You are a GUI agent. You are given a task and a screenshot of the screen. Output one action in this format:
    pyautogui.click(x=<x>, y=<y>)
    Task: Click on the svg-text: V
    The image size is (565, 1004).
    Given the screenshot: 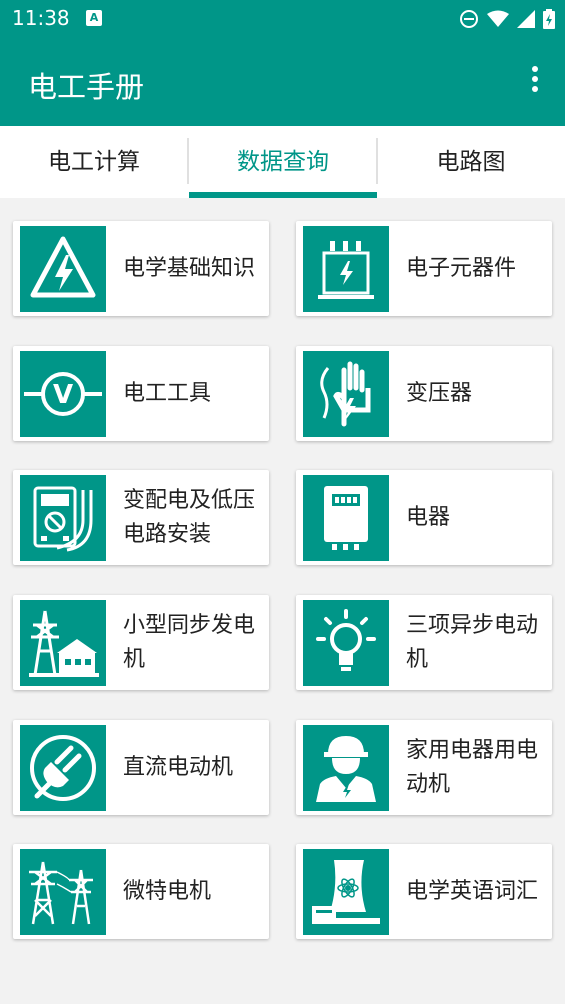 What is the action you would take?
    pyautogui.click(x=63, y=395)
    